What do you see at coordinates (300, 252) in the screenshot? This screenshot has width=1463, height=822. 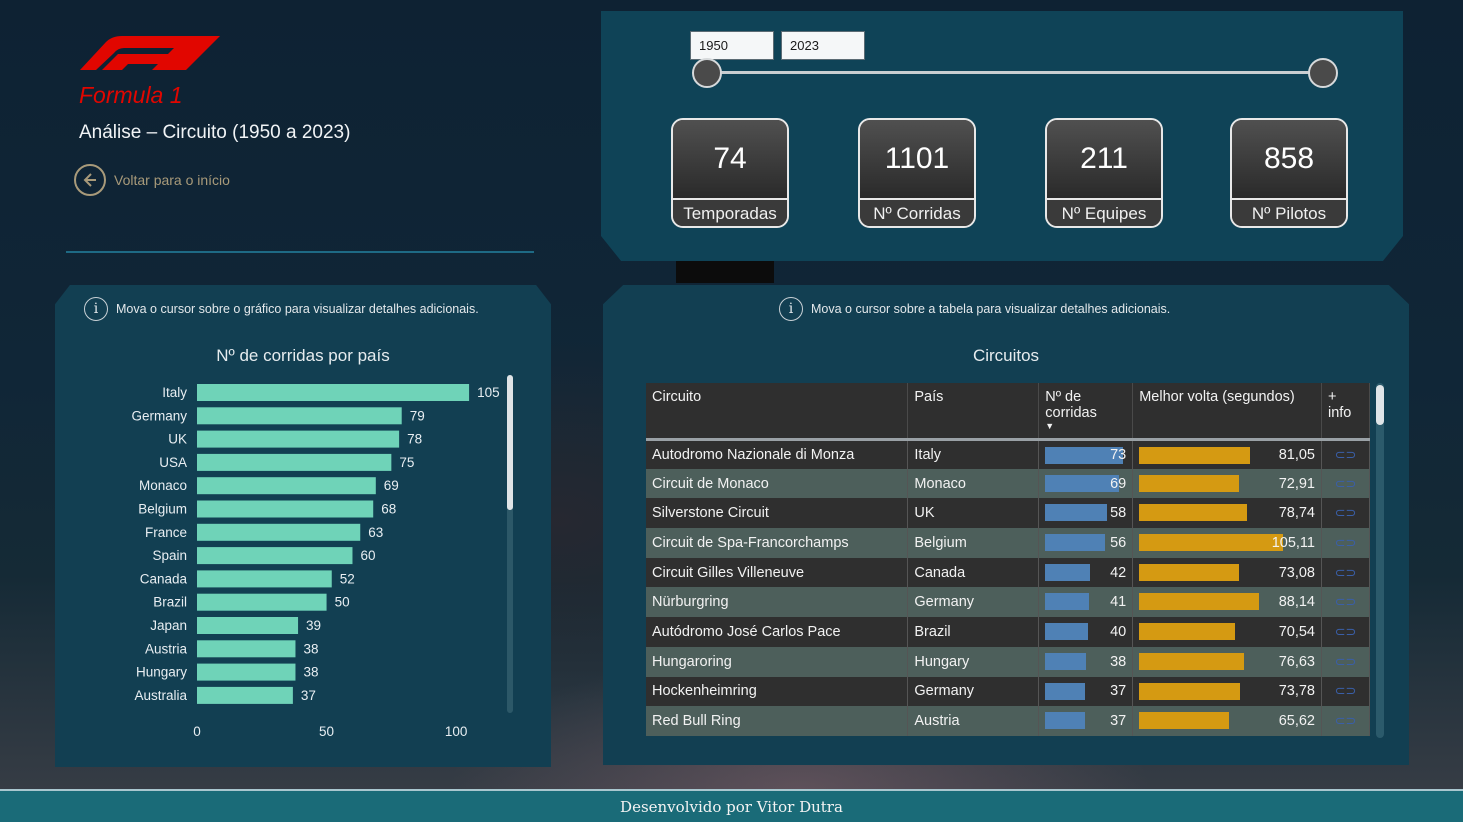 I see `header-divider` at bounding box center [300, 252].